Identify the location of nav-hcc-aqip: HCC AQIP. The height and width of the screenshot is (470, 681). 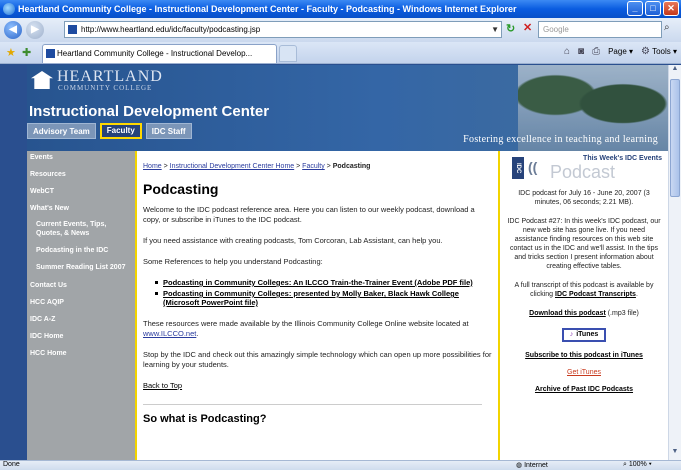
(81, 302).